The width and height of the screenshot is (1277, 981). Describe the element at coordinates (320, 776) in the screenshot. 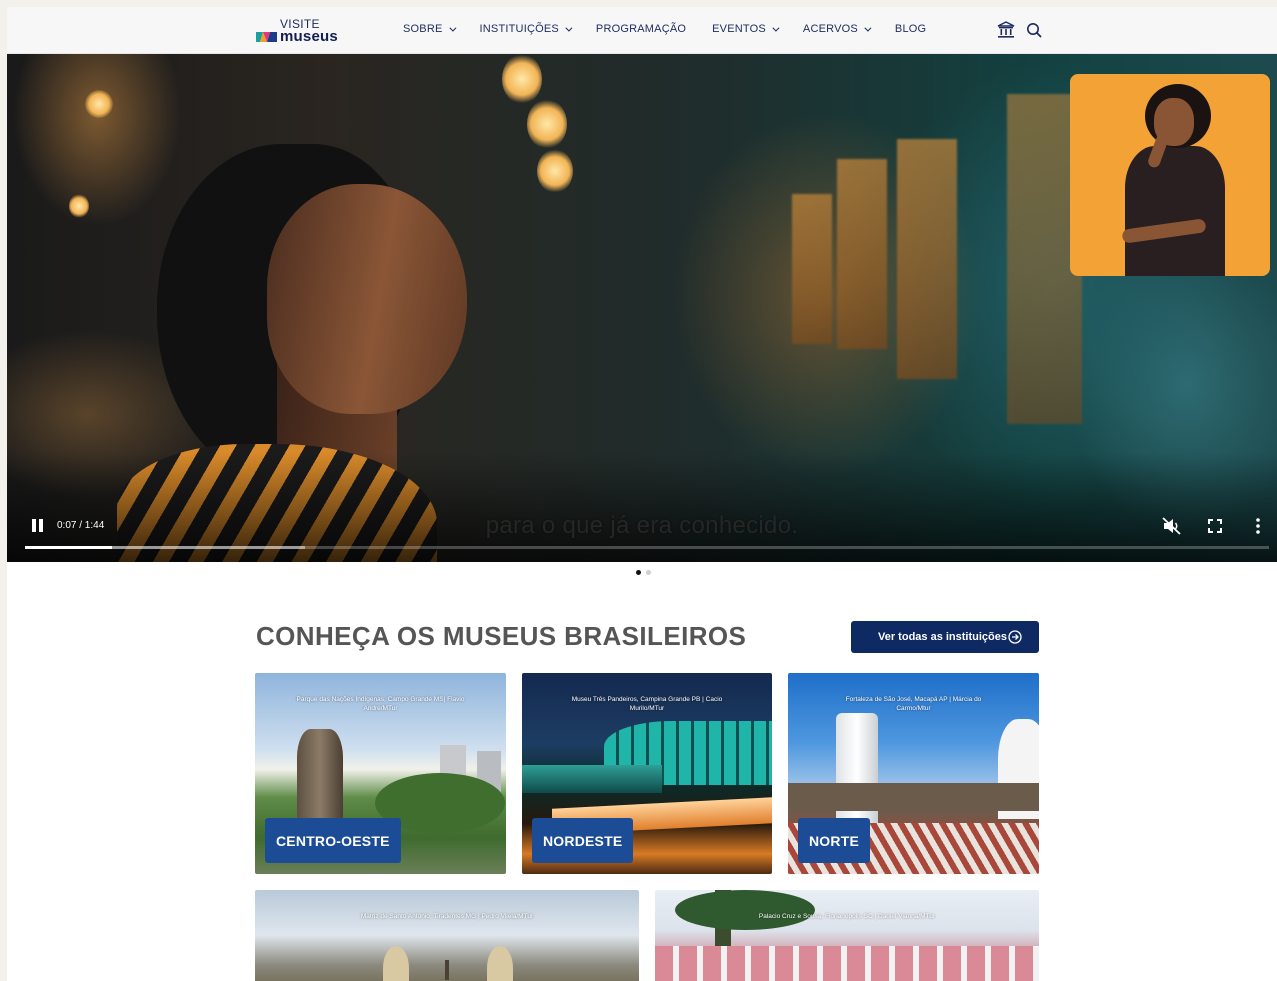

I see `tower-sculpture` at that location.